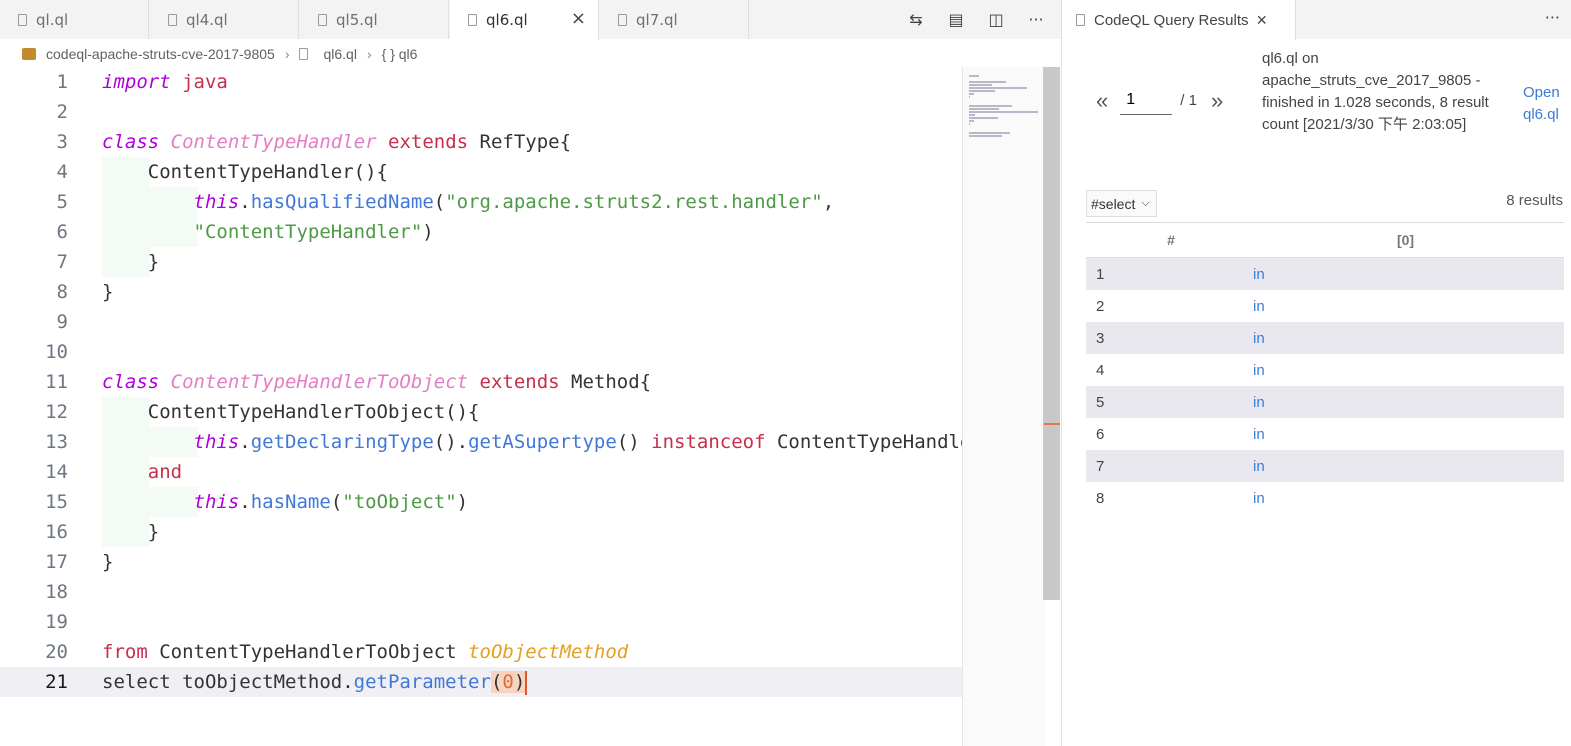 This screenshot has width=1571, height=746. I want to click on code-text: "ContentTypeHandler"), so click(268, 232).